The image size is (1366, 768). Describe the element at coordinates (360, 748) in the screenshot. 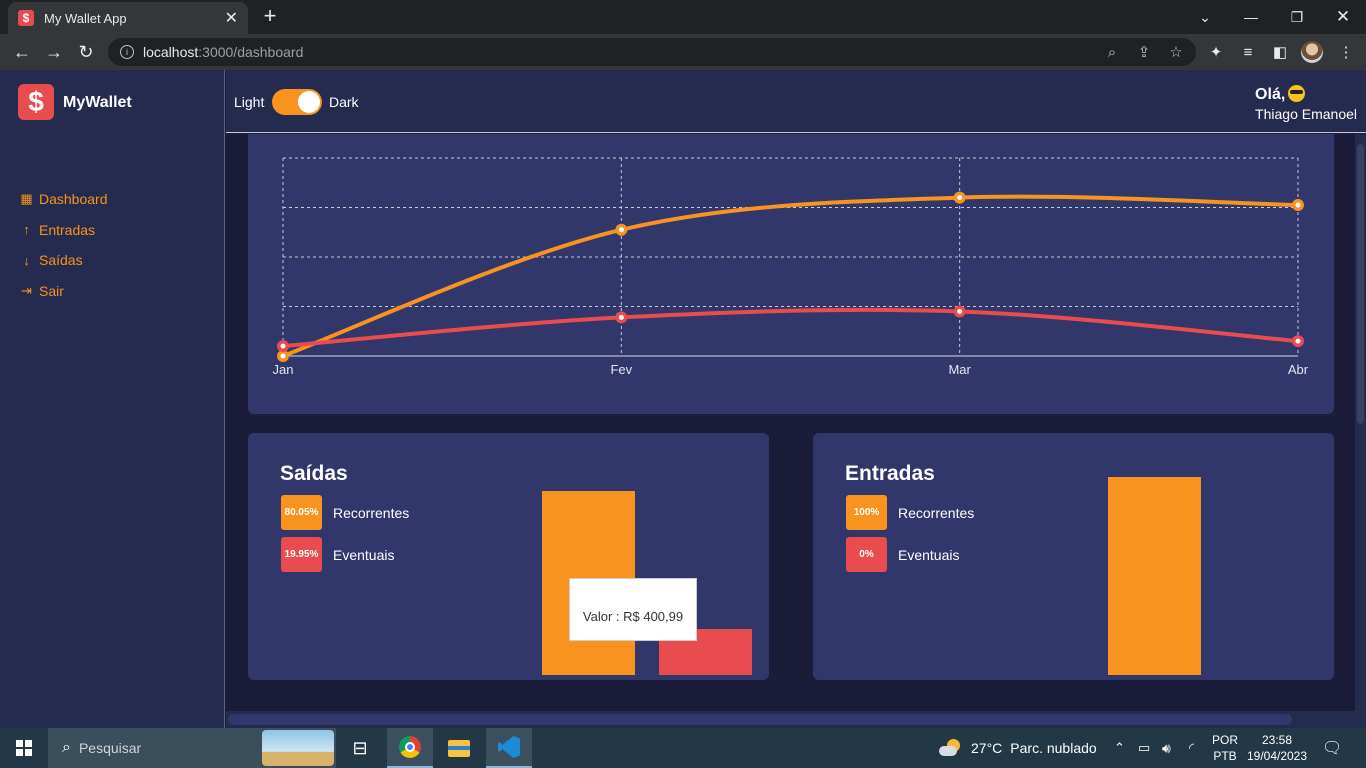

I see `task-view-icon: ⊟` at that location.